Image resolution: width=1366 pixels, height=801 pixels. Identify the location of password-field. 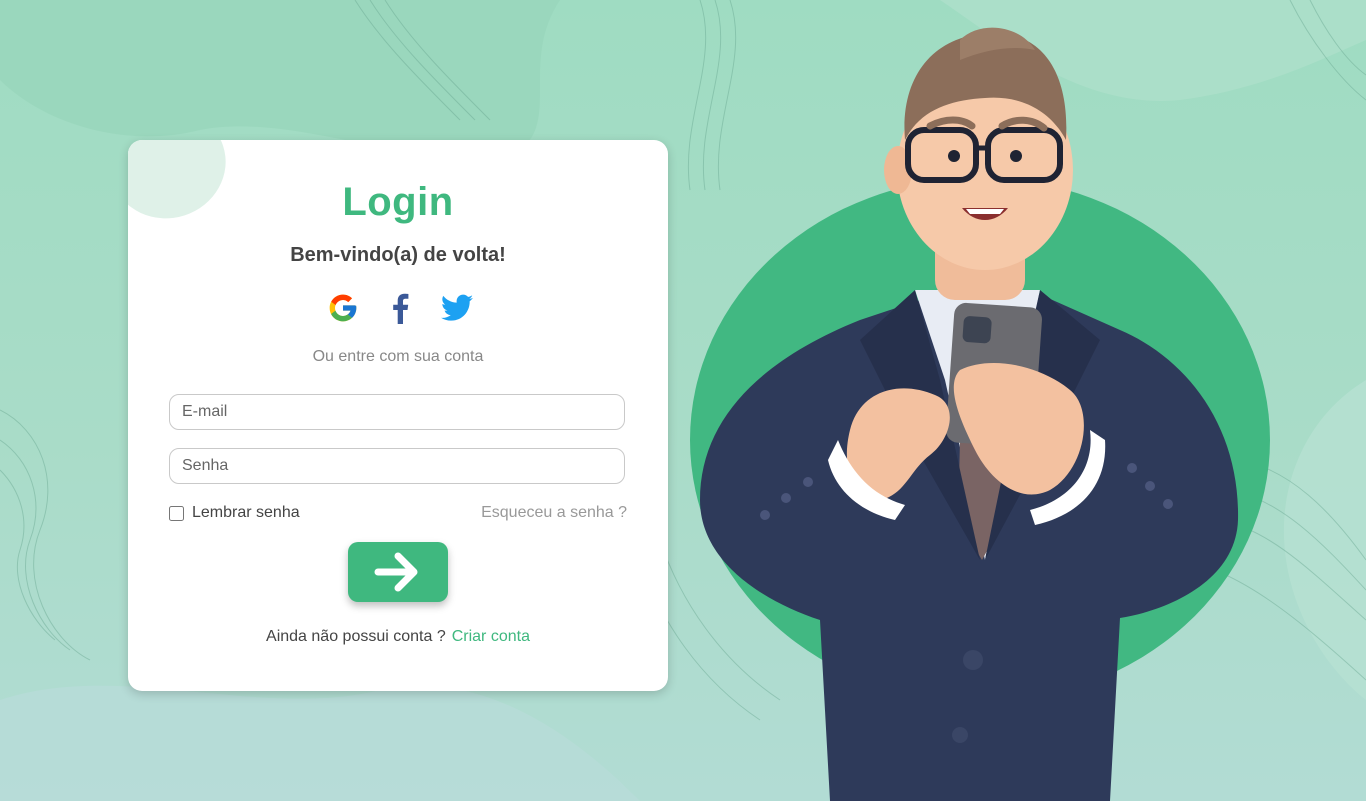
(397, 466).